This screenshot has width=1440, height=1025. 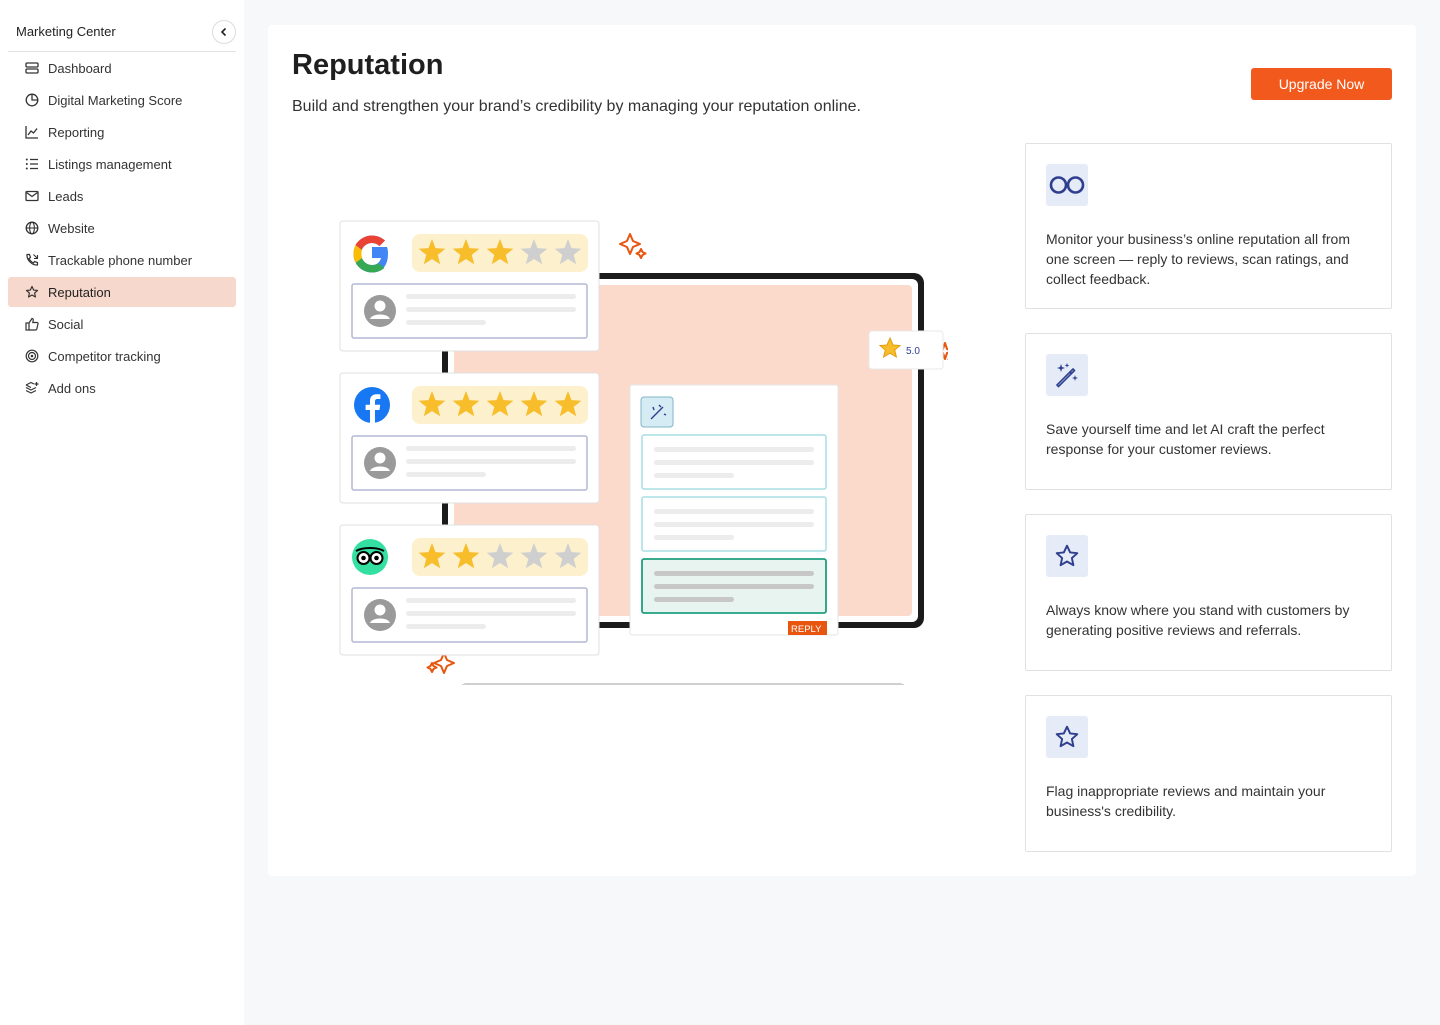 What do you see at coordinates (76, 132) in the screenshot?
I see `sidebar-item-label: Reporting` at bounding box center [76, 132].